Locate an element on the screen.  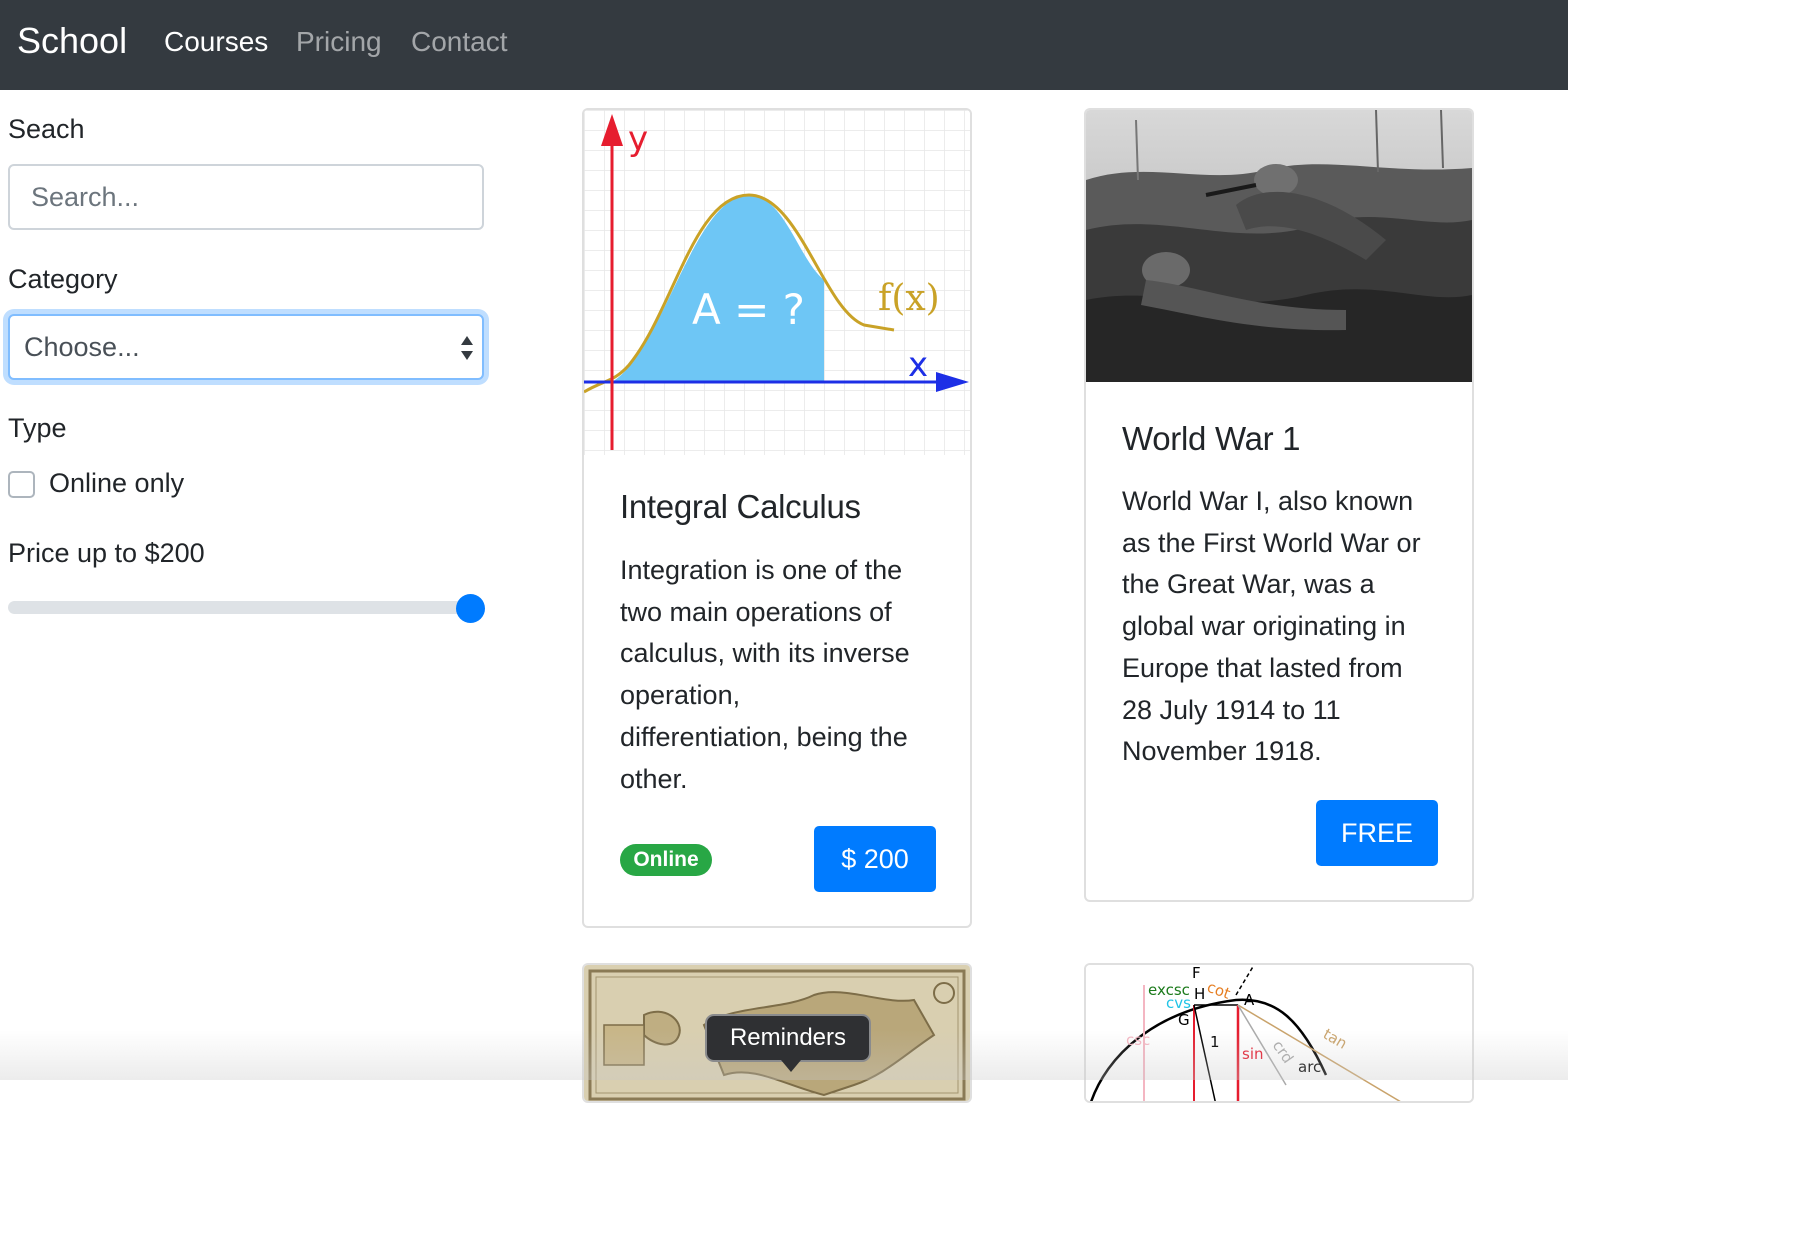
type-label: Type is located at coordinates (37, 428).